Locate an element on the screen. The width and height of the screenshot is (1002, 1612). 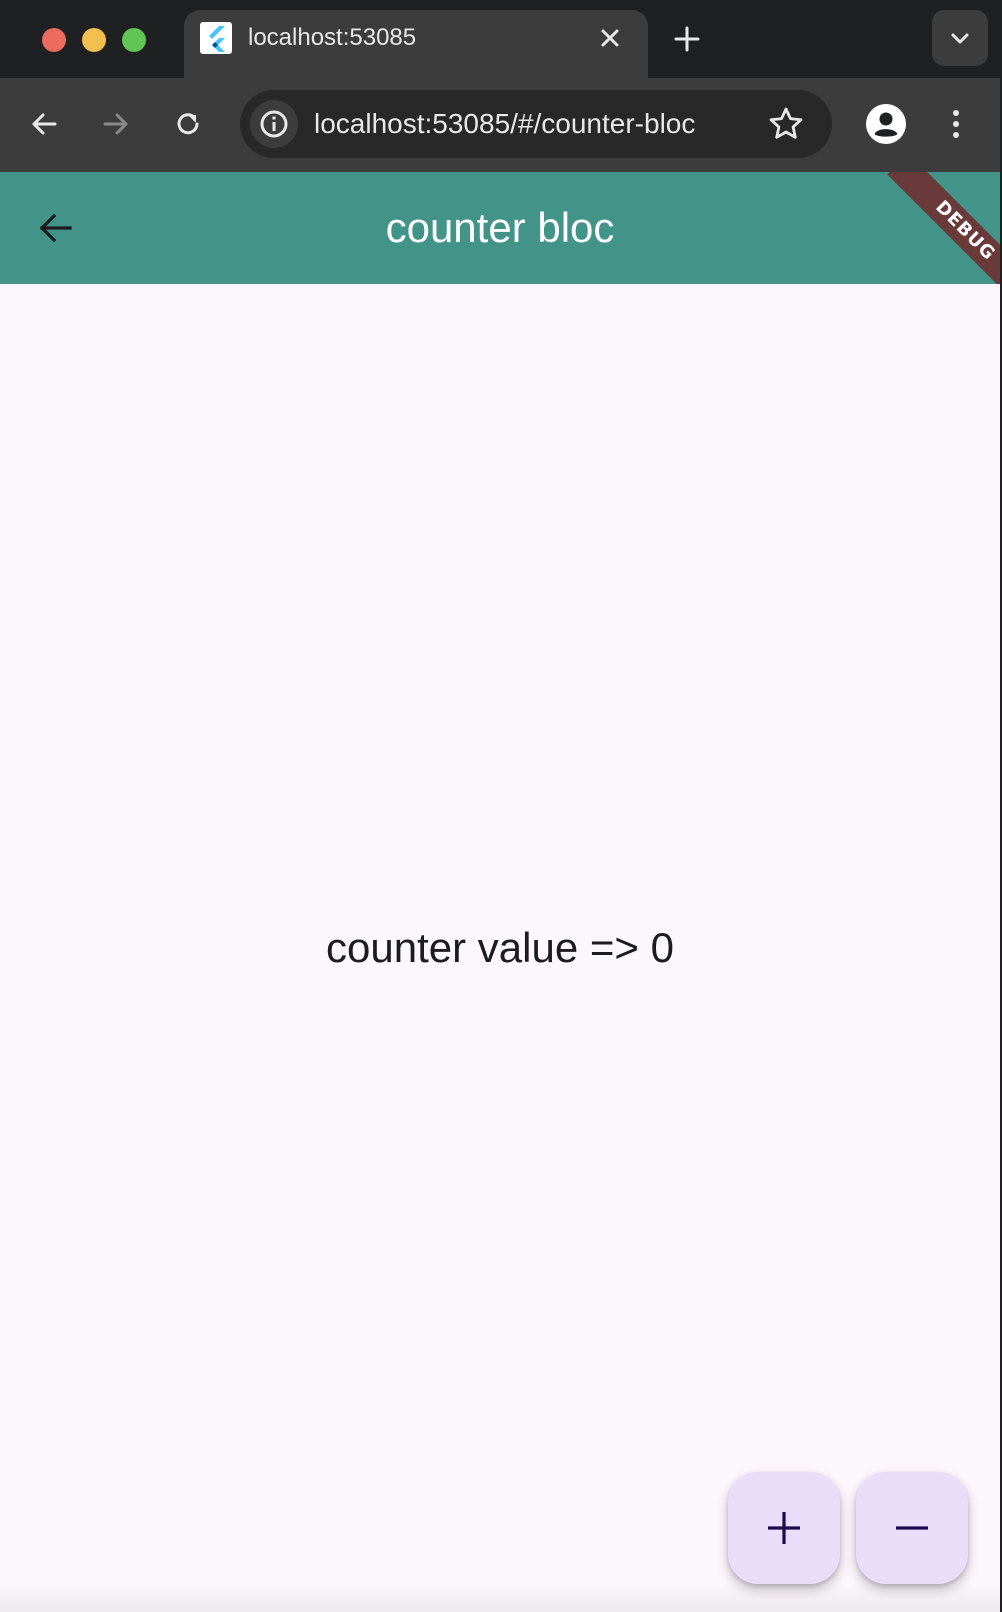
close-window-button is located at coordinates (54, 40).